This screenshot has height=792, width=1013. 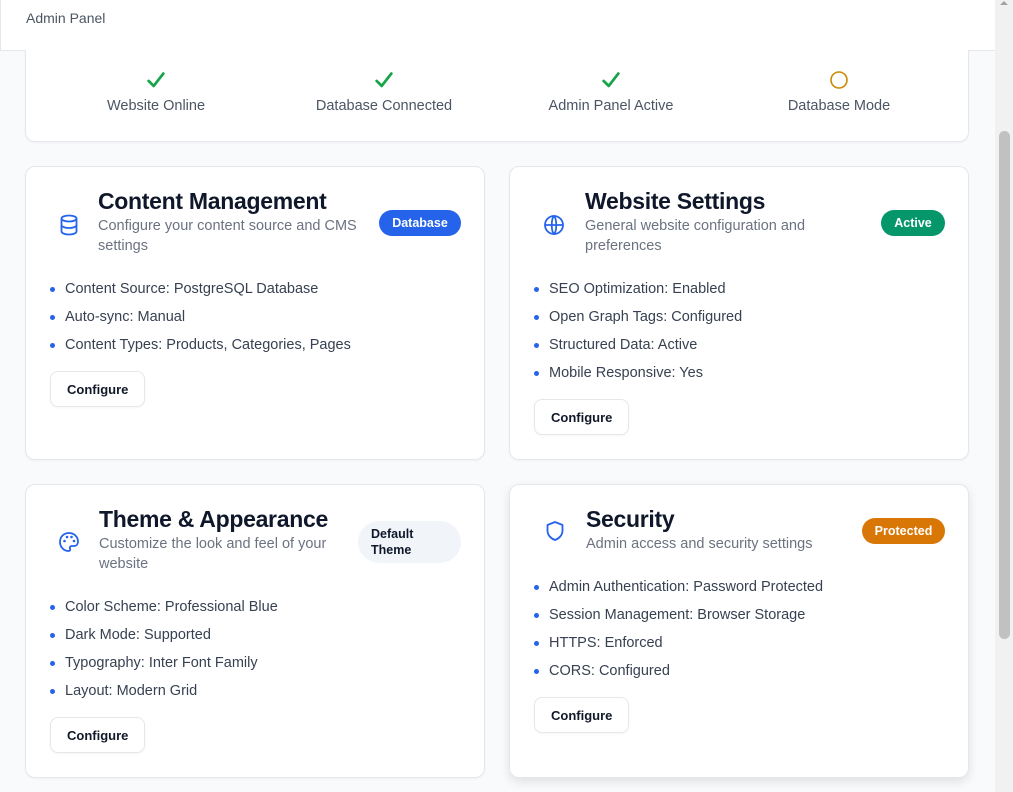 What do you see at coordinates (164, 663) in the screenshot?
I see `list-item: Typography: Inter Font Family` at bounding box center [164, 663].